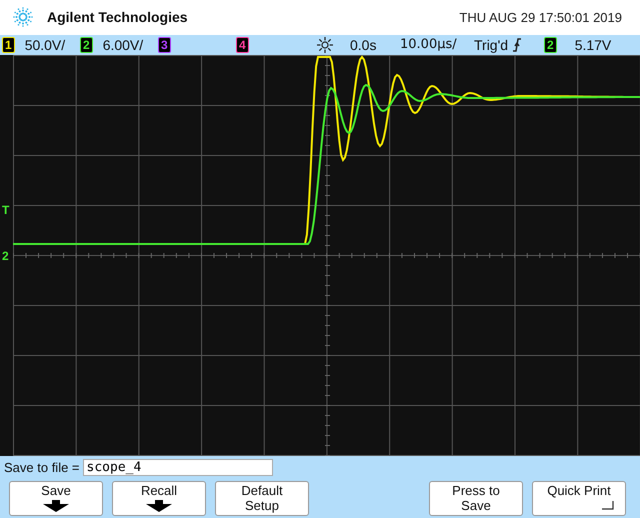  What do you see at coordinates (262, 498) in the screenshot?
I see `softkey-button: Default Setup` at bounding box center [262, 498].